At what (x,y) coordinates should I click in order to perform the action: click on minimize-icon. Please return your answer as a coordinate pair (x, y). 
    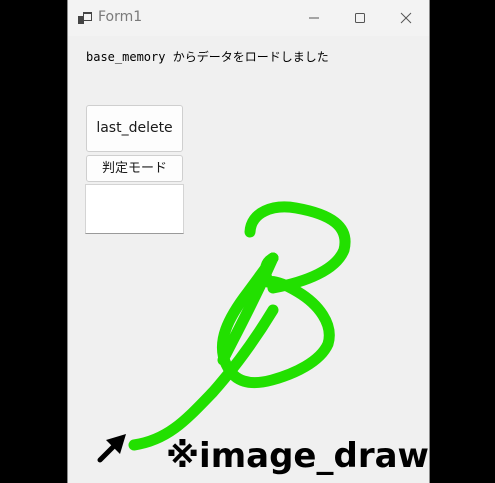
    Looking at the image, I should click on (314, 18).